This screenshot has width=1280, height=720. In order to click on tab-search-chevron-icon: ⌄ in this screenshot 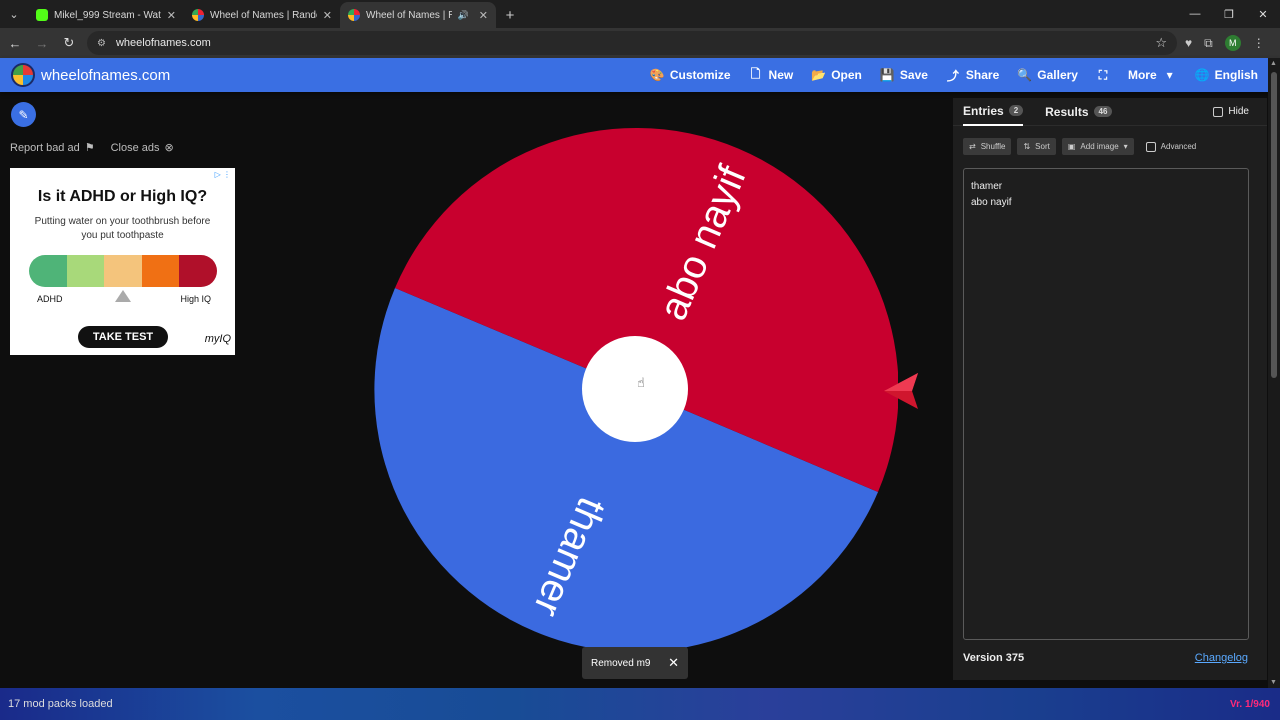, I will do `click(14, 14)`.